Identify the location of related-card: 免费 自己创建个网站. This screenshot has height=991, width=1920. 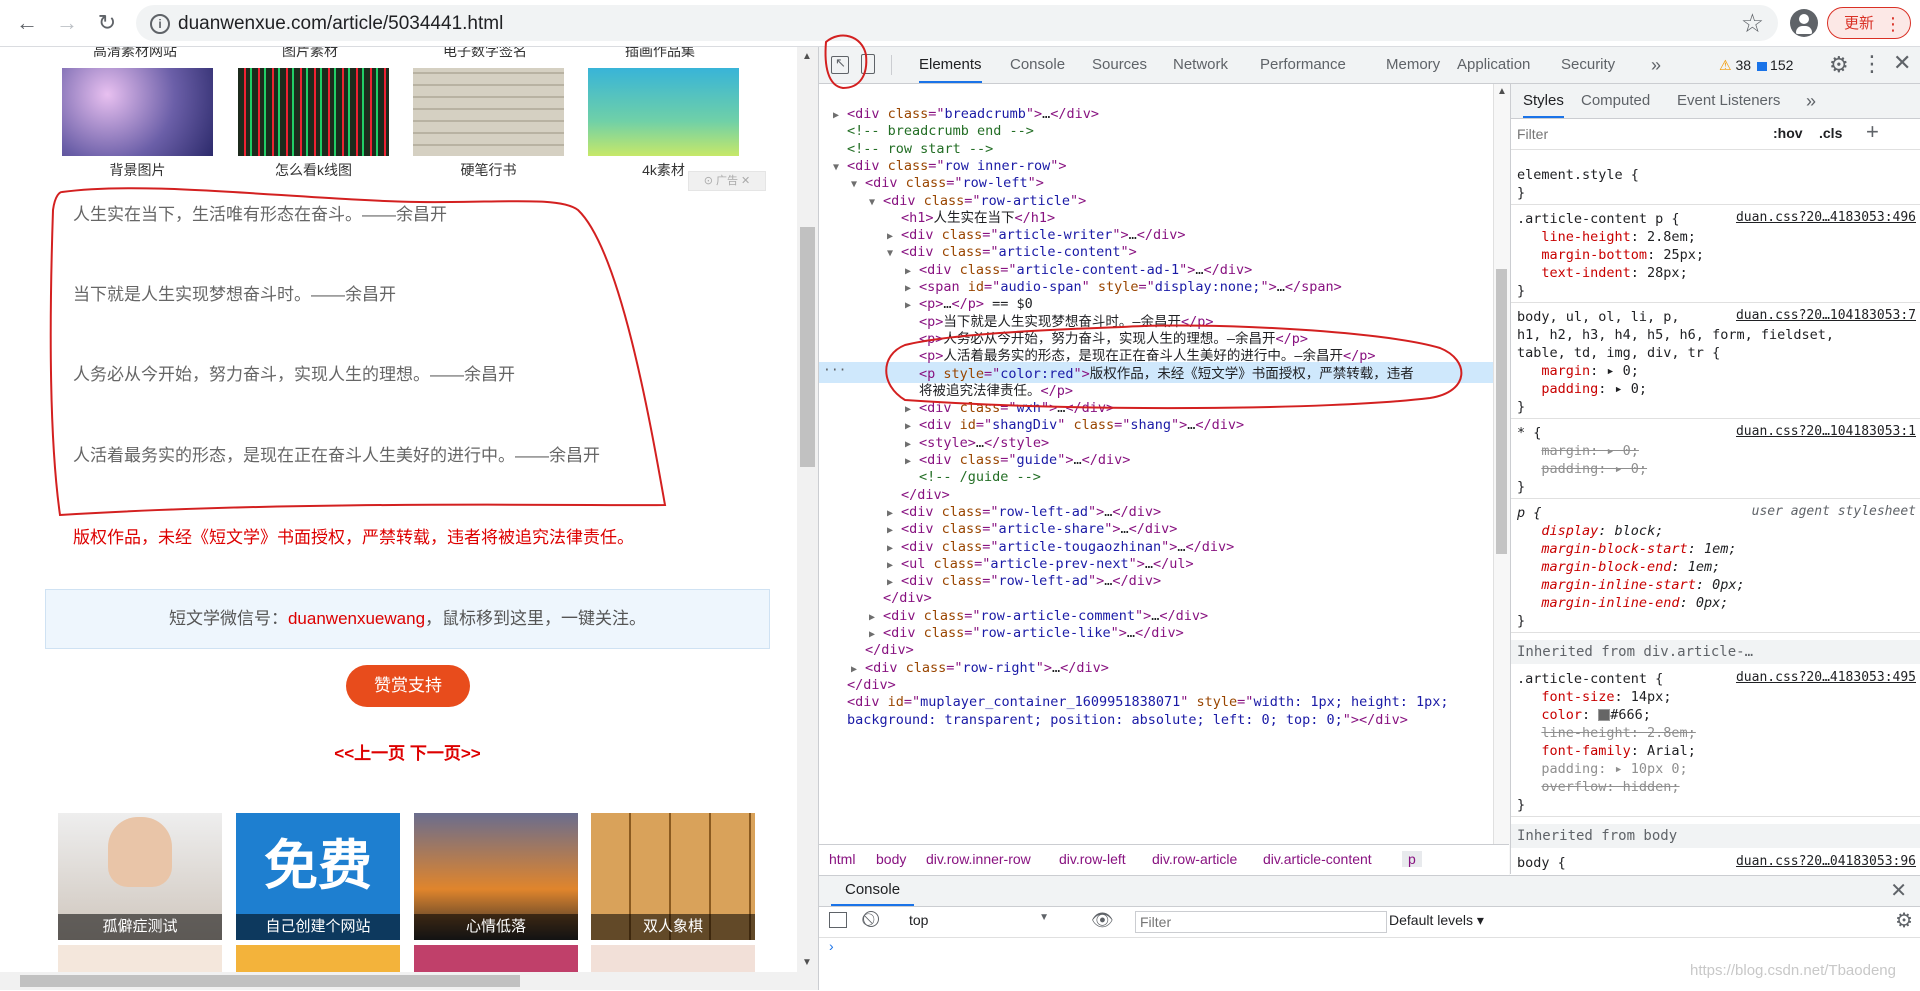
(318, 876).